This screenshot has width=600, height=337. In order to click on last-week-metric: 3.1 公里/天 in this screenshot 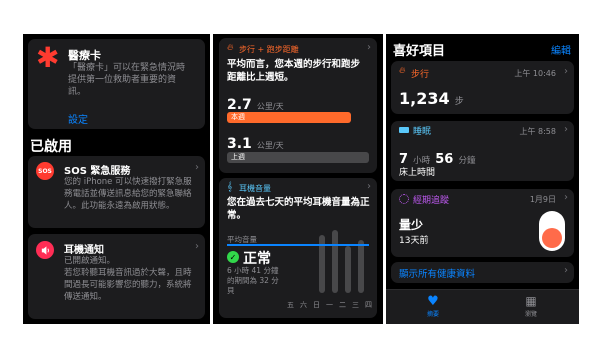, I will do `click(255, 142)`.